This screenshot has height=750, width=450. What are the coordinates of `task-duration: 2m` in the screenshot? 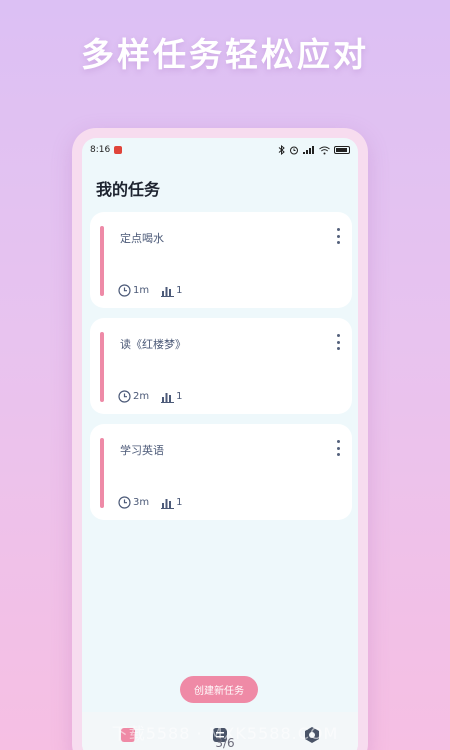 It's located at (141, 396).